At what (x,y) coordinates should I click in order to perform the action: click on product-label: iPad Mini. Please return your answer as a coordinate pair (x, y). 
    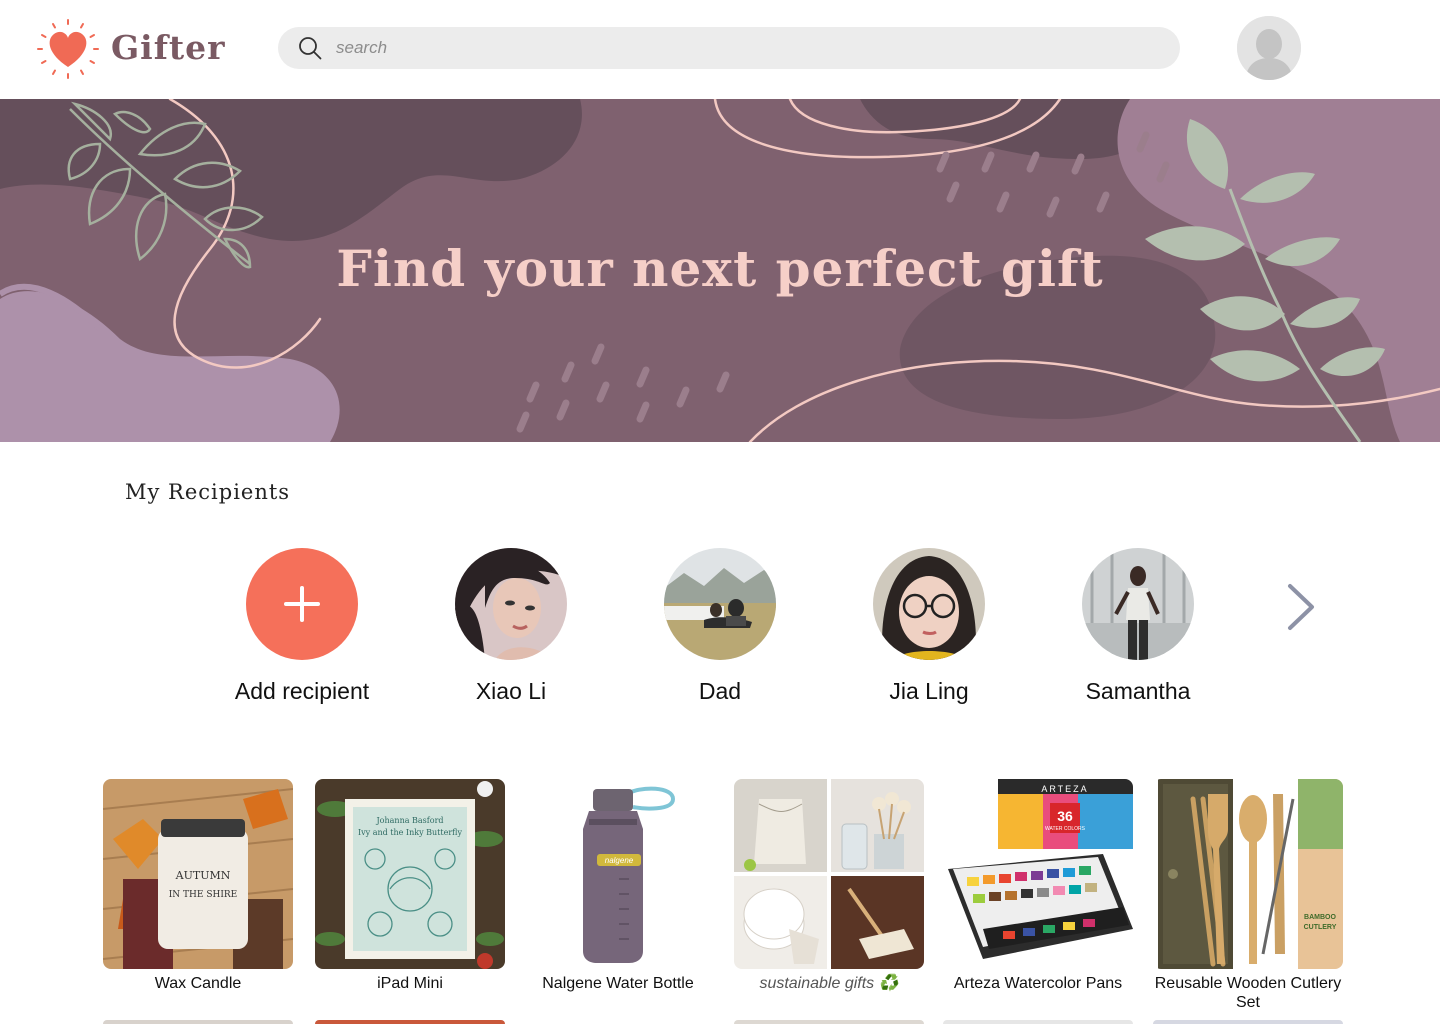
    Looking at the image, I should click on (410, 983).